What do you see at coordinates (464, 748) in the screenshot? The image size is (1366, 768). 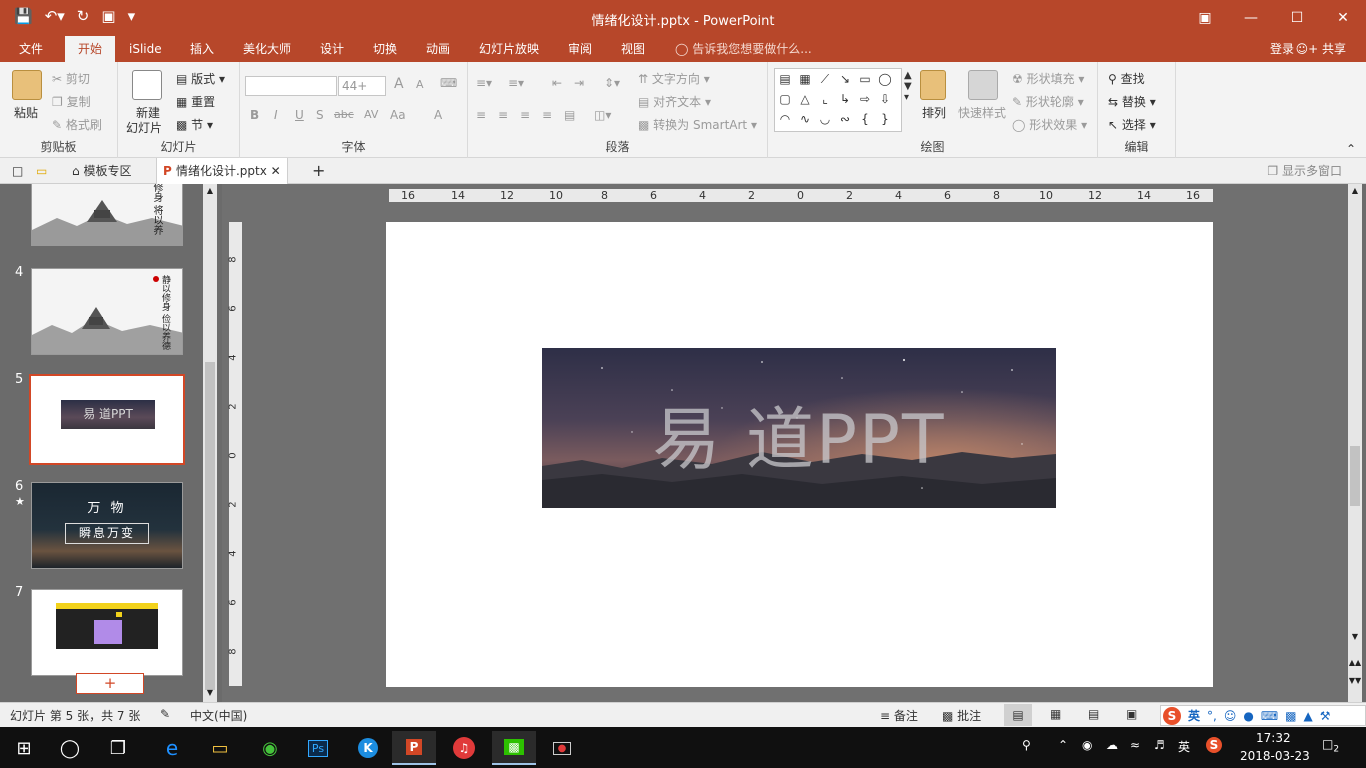 I see `netease-music-icon: ♫` at bounding box center [464, 748].